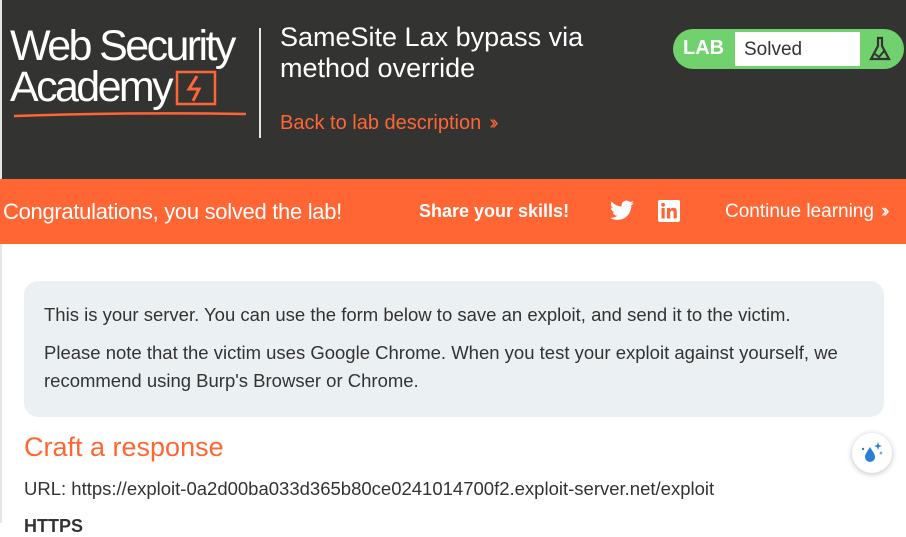 Image resolution: width=906 pixels, height=537 pixels. I want to click on continue-learning-label: Continue learning, so click(799, 211).